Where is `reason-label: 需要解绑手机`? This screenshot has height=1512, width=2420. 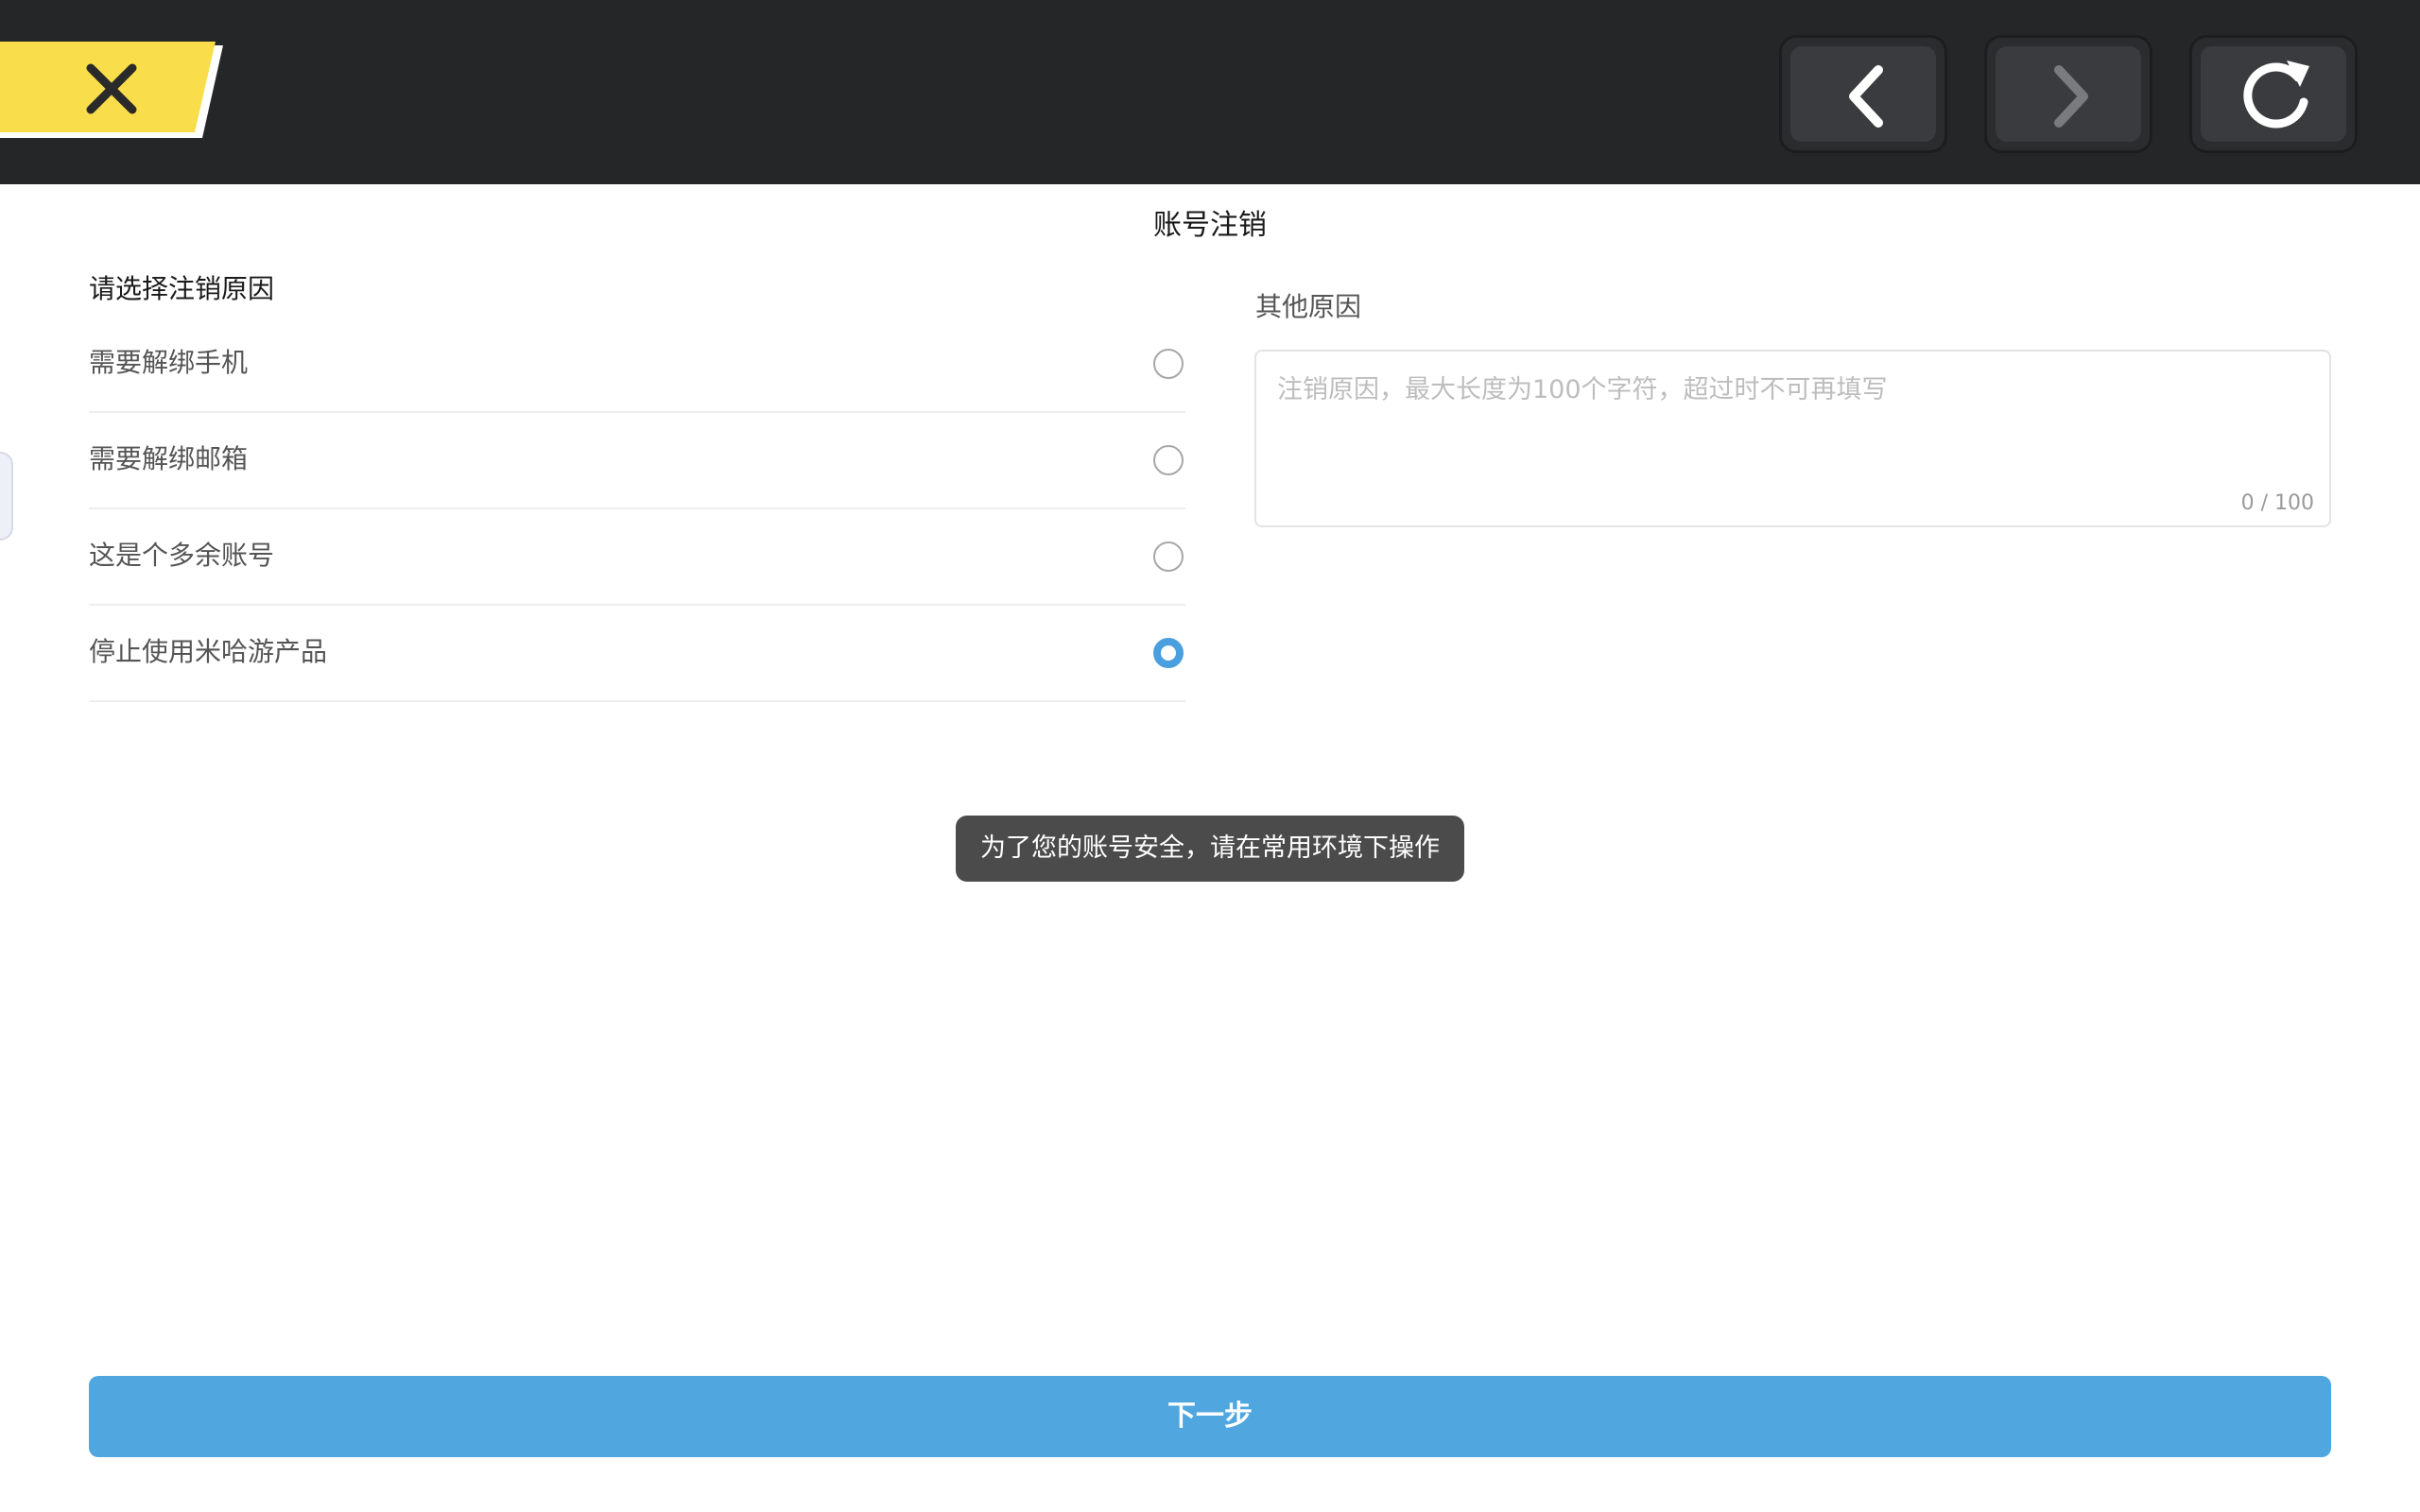 reason-label: 需要解绑手机 is located at coordinates (169, 362).